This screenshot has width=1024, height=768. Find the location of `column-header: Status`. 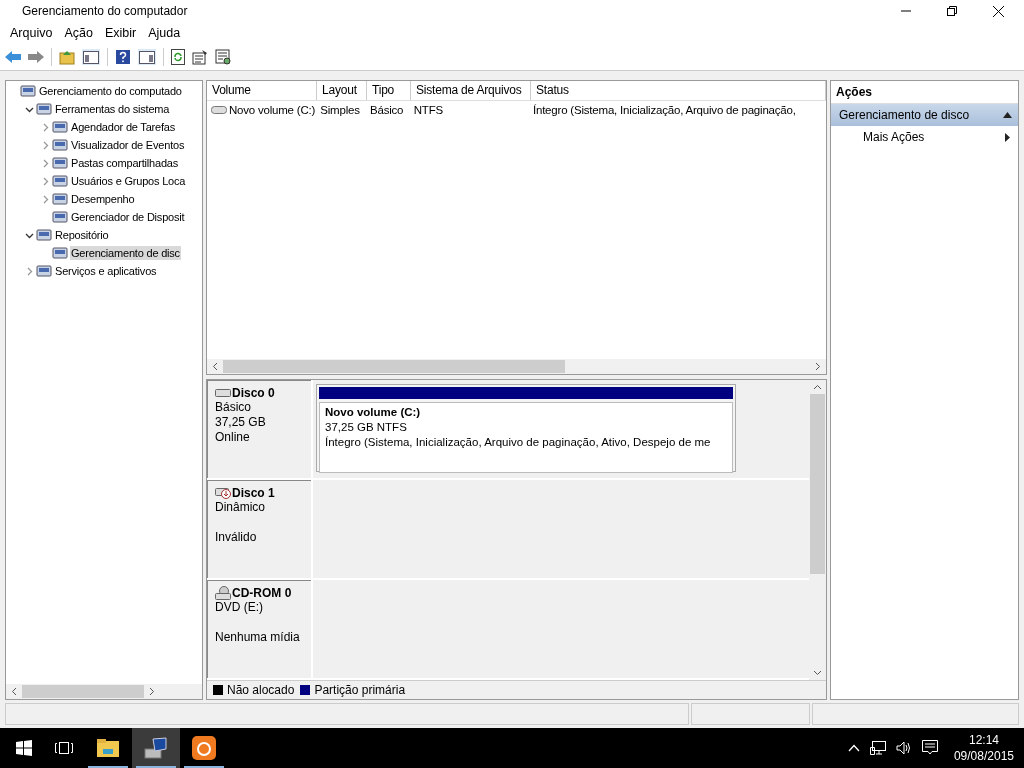

column-header: Status is located at coordinates (678, 90).